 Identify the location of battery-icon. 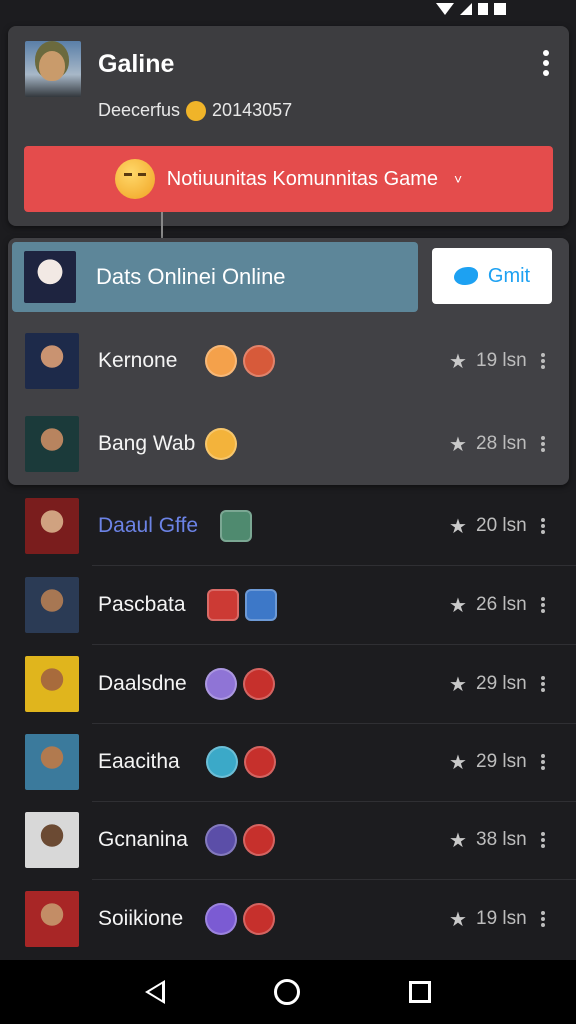
(483, 9).